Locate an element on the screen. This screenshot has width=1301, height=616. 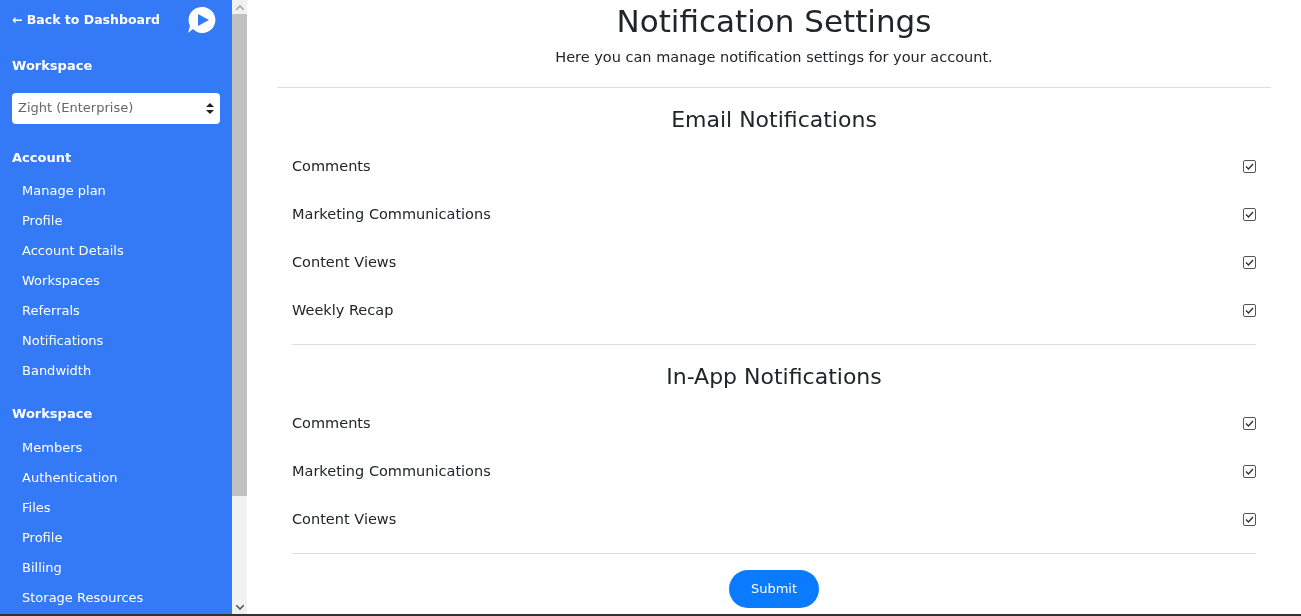
scroll-down-icon is located at coordinates (239, 607).